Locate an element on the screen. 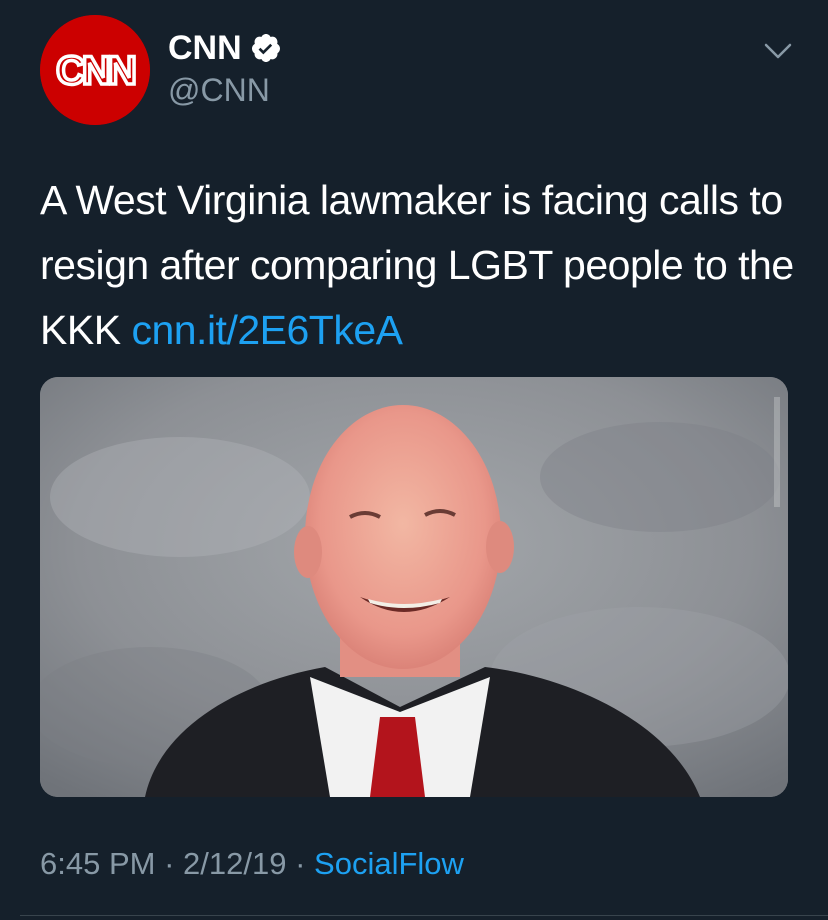  svg-text: CNN is located at coordinates (95, 71).